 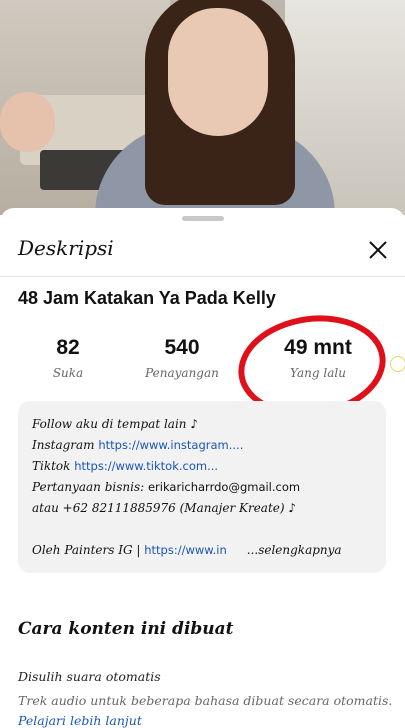 What do you see at coordinates (294, 550) in the screenshot?
I see `read-more-link: ...selengkapnya` at bounding box center [294, 550].